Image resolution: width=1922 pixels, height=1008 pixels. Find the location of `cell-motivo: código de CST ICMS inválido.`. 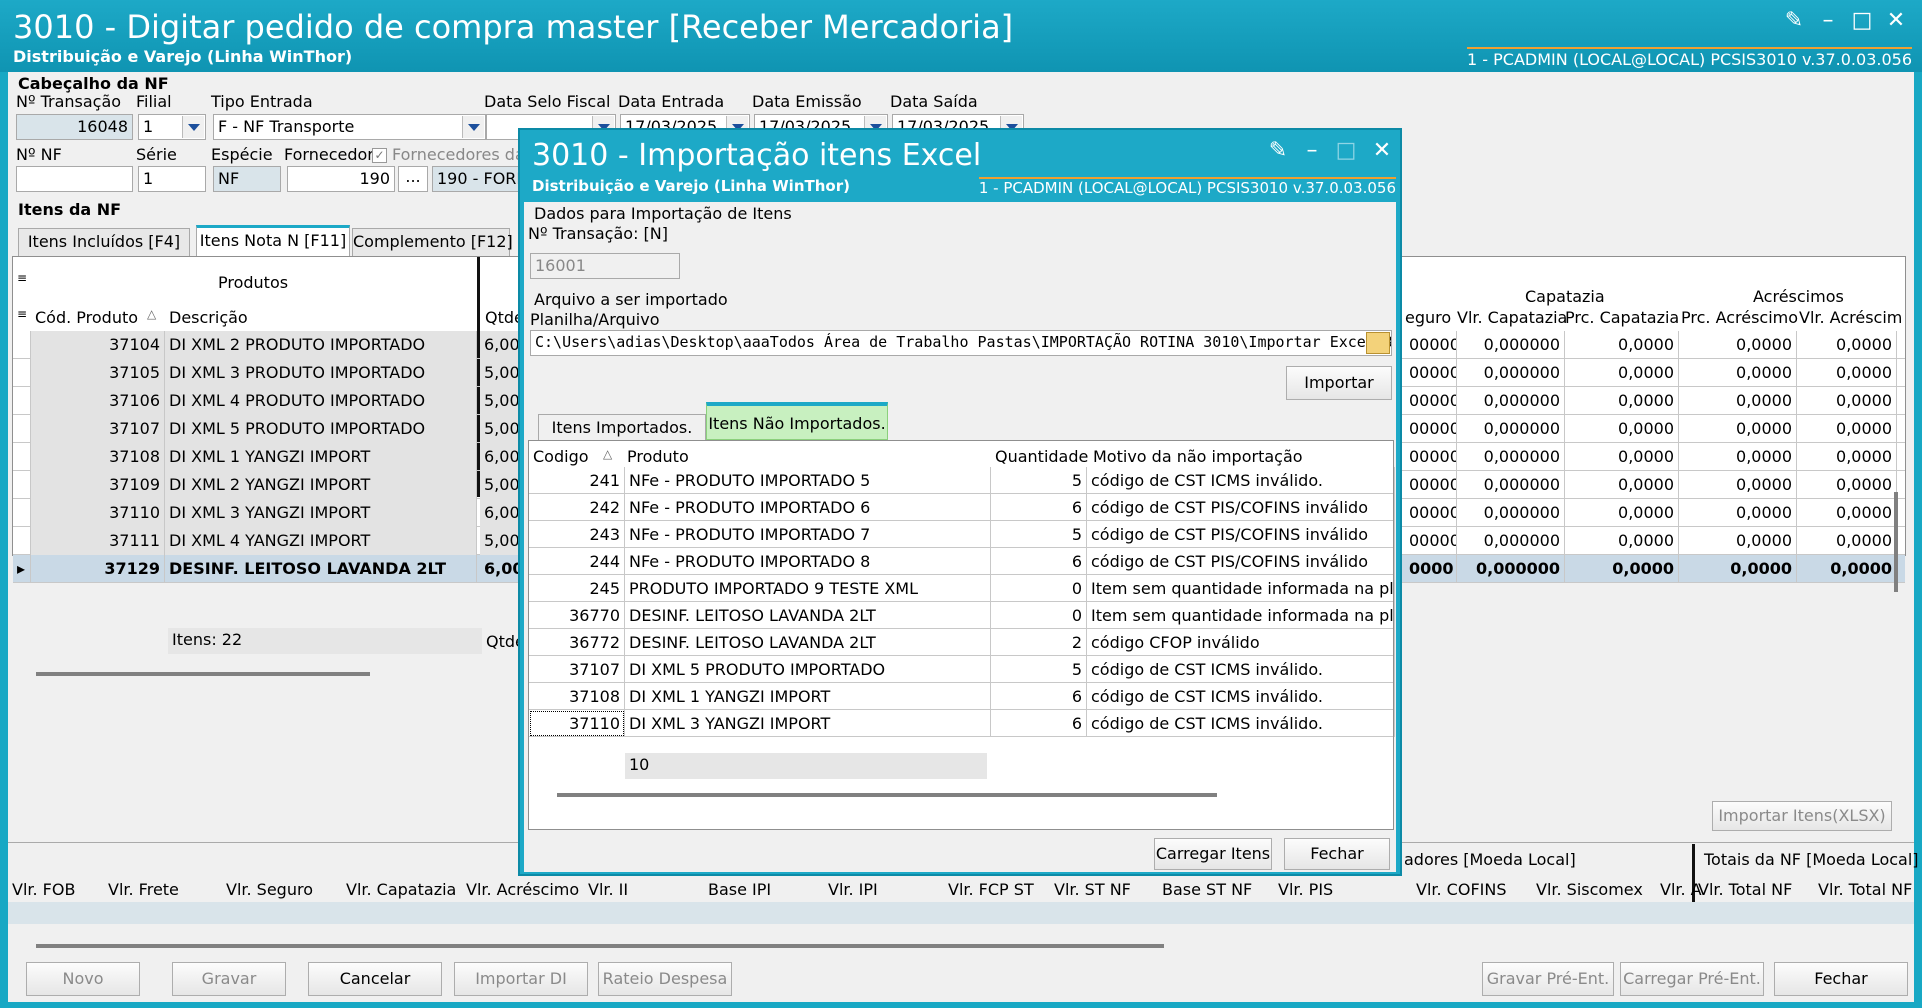

cell-motivo: código de CST ICMS inválido. is located at coordinates (1241, 723).